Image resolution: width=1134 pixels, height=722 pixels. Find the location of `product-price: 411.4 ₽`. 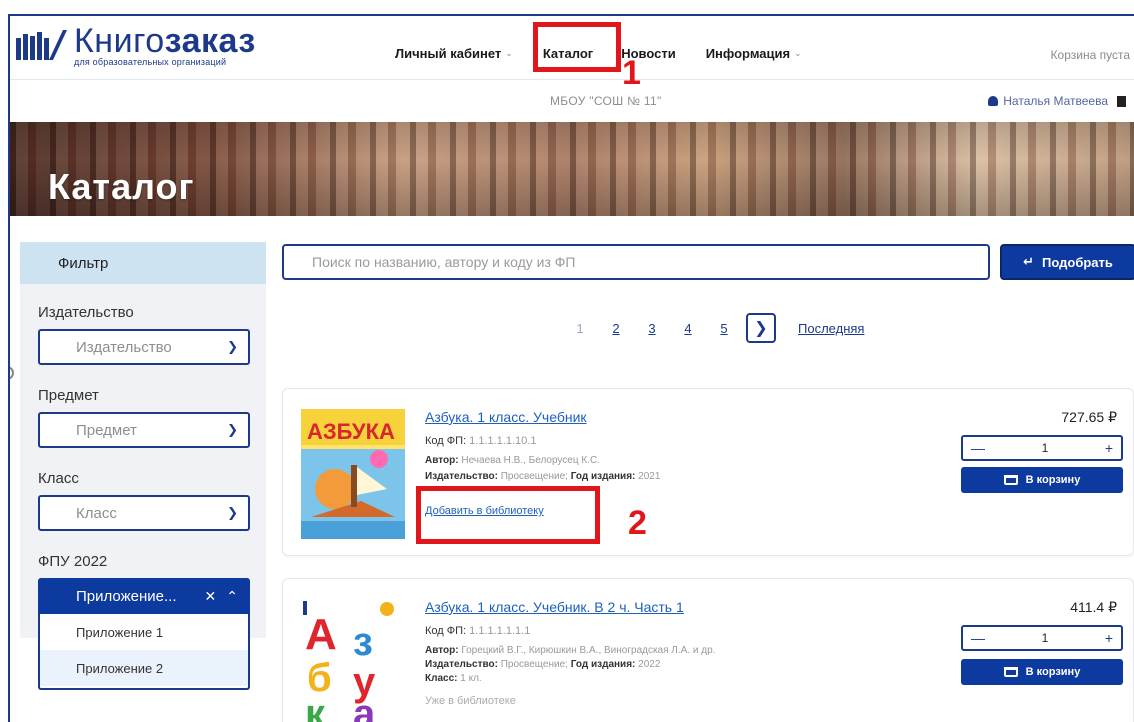

product-price: 411.4 ₽ is located at coordinates (1093, 607).